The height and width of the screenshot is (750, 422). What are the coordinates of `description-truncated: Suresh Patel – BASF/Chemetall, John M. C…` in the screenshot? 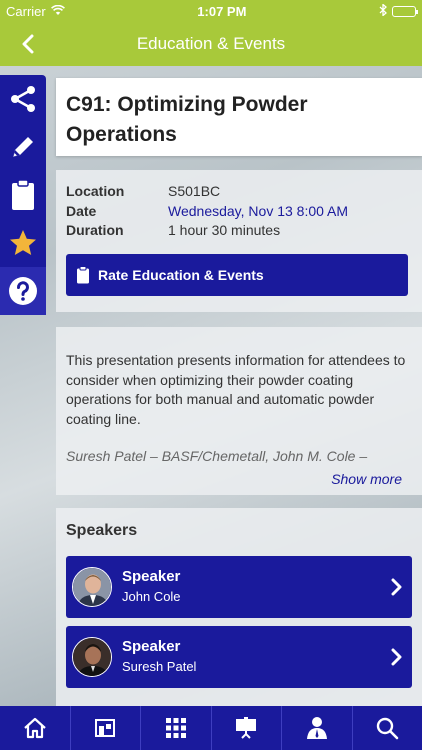 It's located at (217, 456).